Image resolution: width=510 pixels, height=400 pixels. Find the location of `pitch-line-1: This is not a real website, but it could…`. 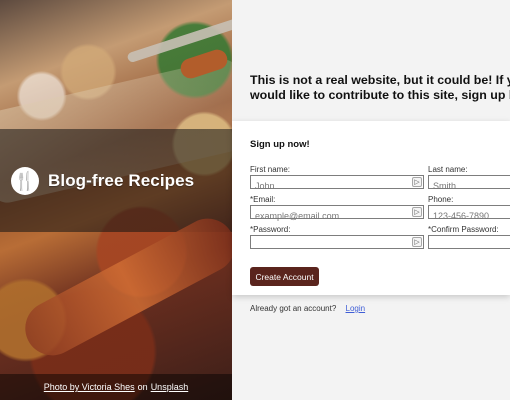

pitch-line-1: This is not a real website, but it could… is located at coordinates (380, 80).